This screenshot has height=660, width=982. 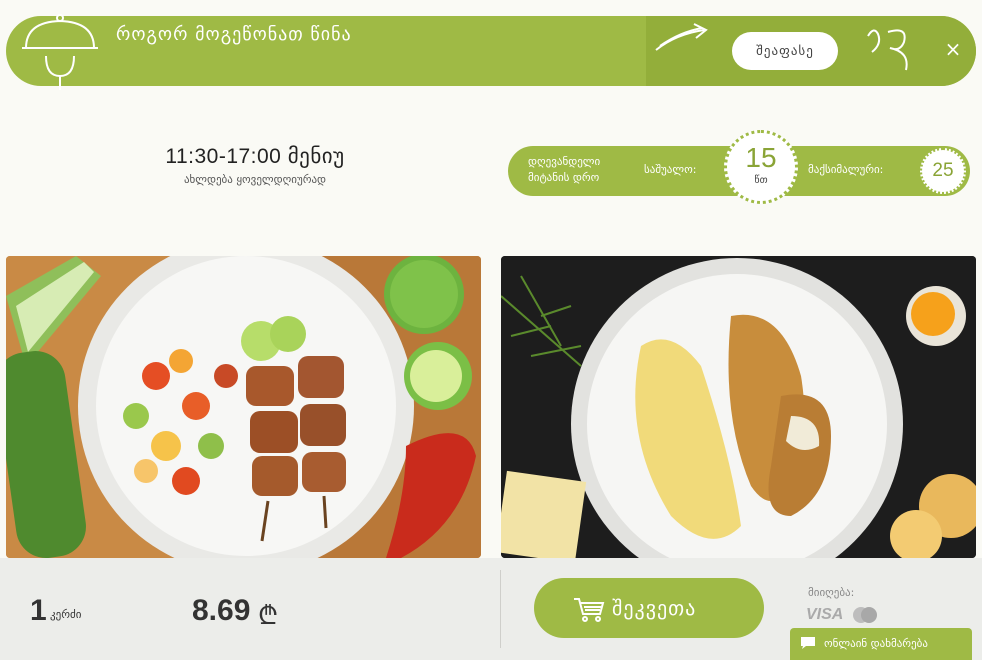 What do you see at coordinates (808, 643) in the screenshot?
I see `chat-icon` at bounding box center [808, 643].